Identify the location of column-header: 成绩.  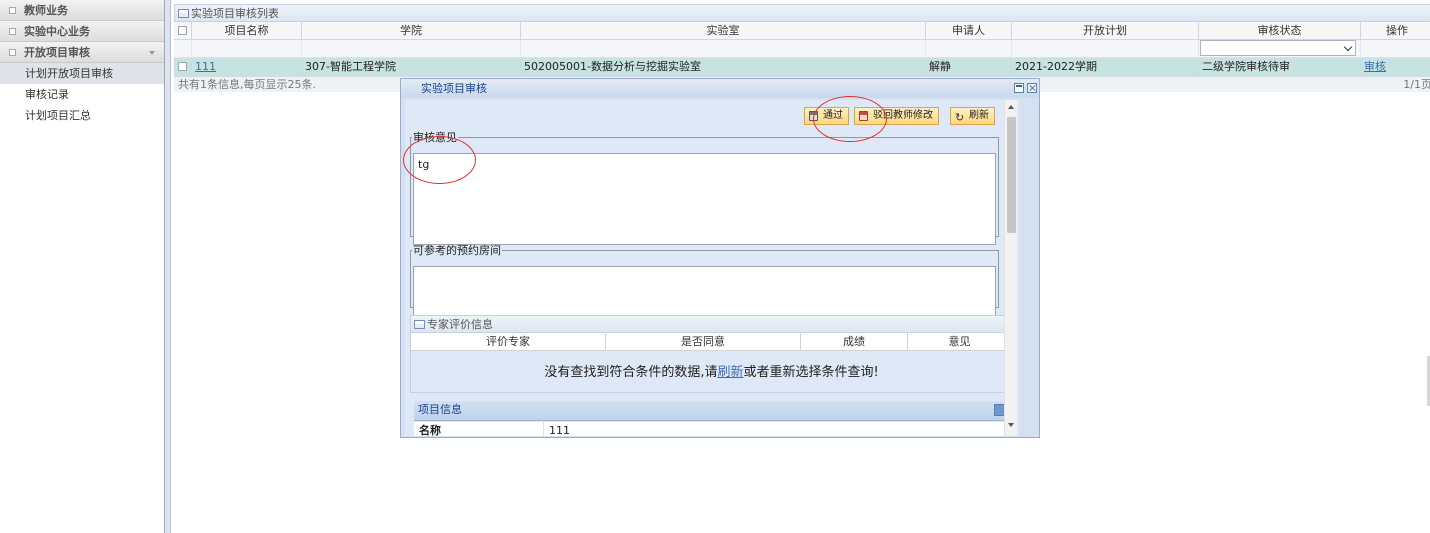
(854, 342).